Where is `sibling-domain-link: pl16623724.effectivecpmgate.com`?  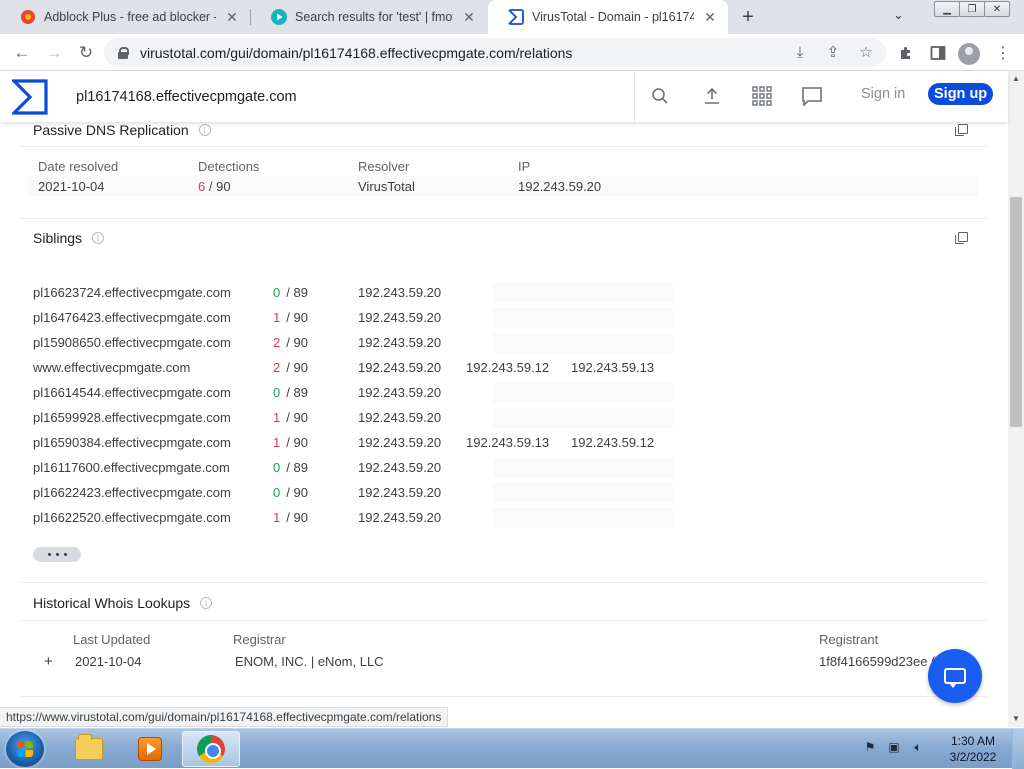
sibling-domain-link: pl16623724.effectivecpmgate.com is located at coordinates (132, 292).